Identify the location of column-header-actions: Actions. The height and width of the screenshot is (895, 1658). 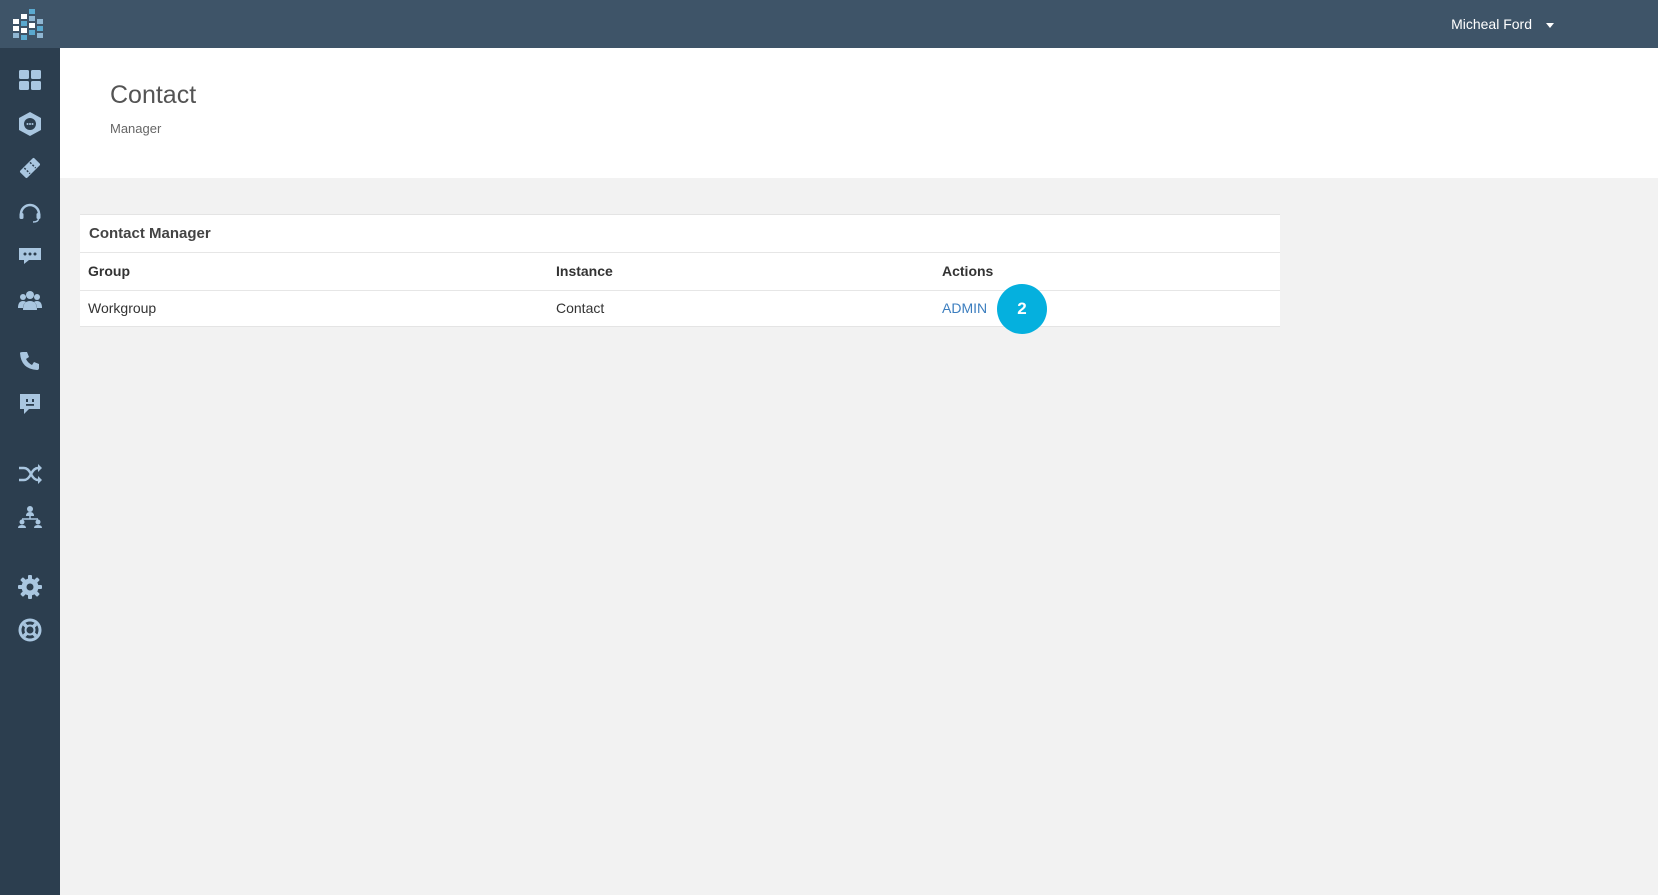
(1107, 272).